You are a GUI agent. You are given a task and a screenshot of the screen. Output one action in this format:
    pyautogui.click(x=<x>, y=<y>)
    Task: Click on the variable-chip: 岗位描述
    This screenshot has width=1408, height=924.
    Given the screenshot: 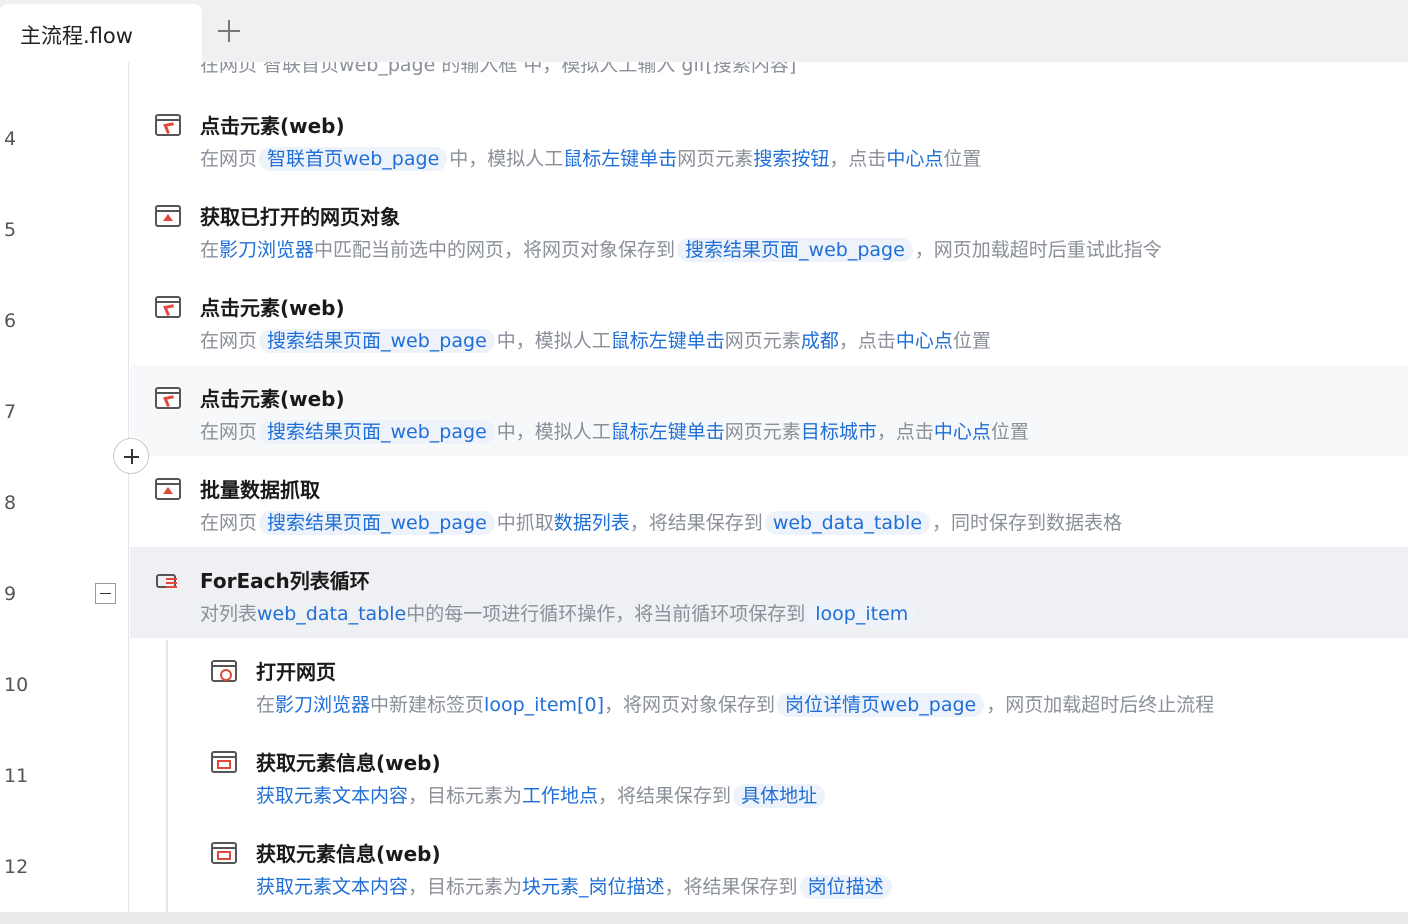 What is the action you would take?
    pyautogui.click(x=845, y=887)
    